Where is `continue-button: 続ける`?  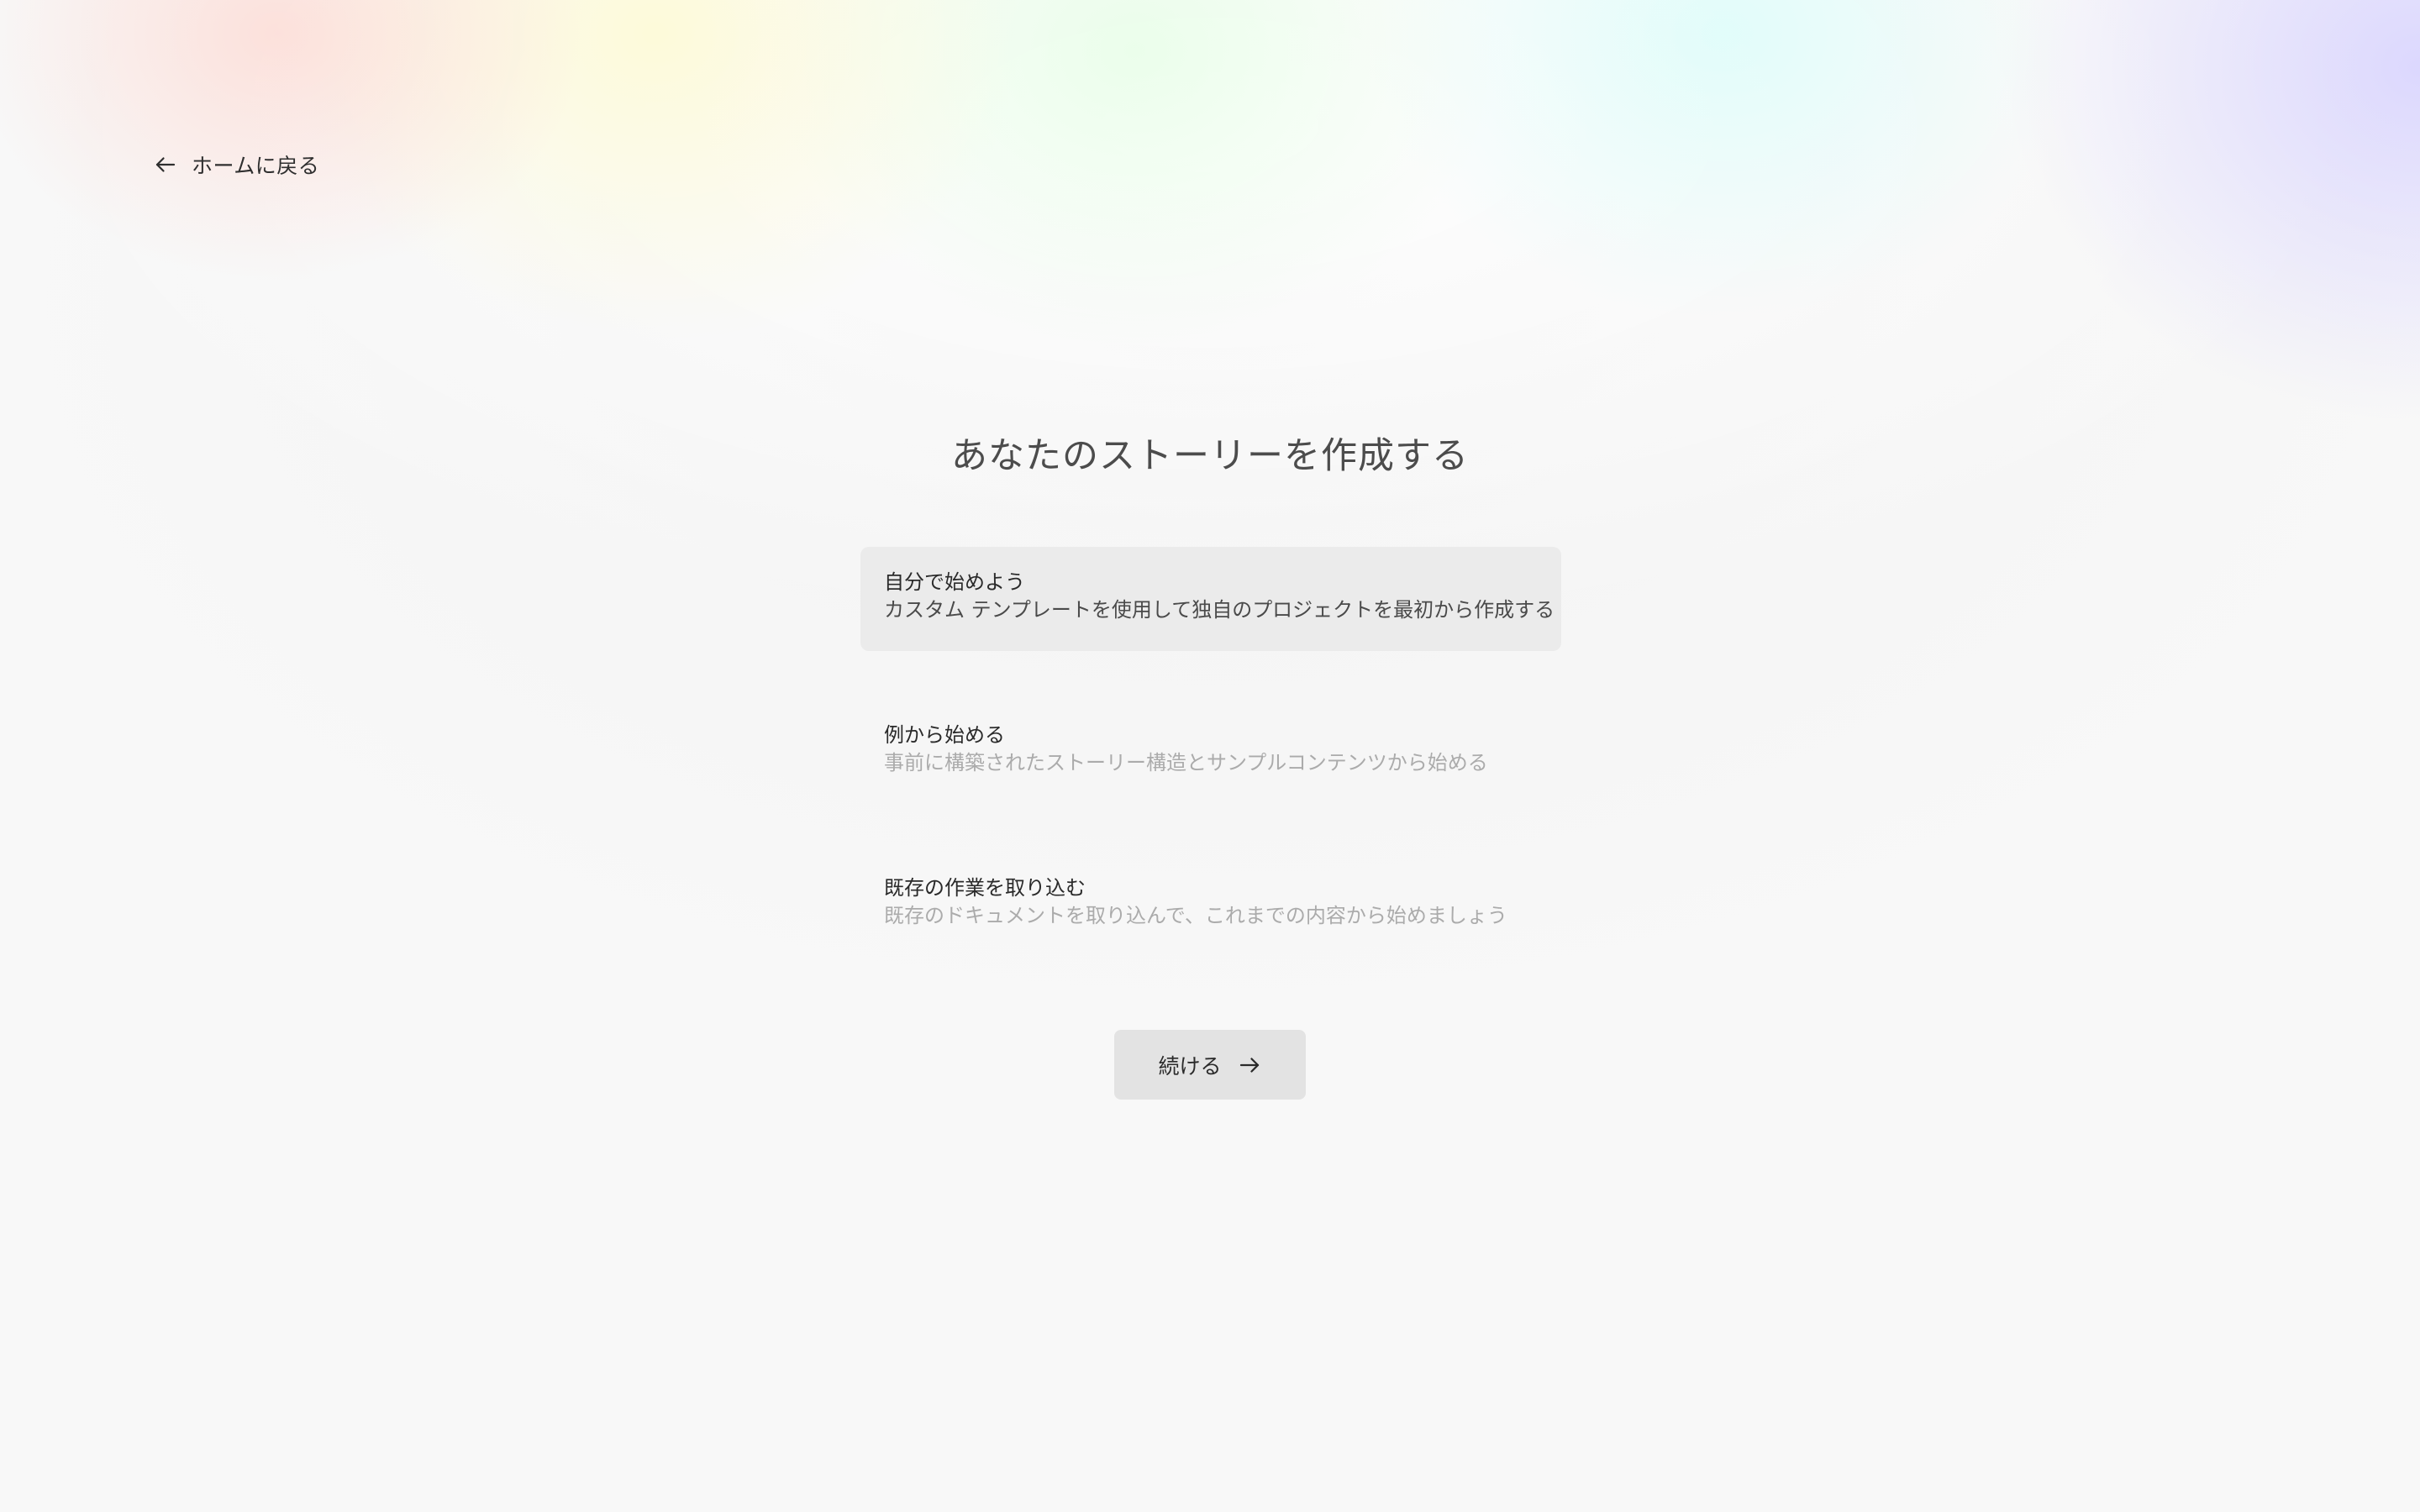 continue-button: 続ける is located at coordinates (1210, 1065).